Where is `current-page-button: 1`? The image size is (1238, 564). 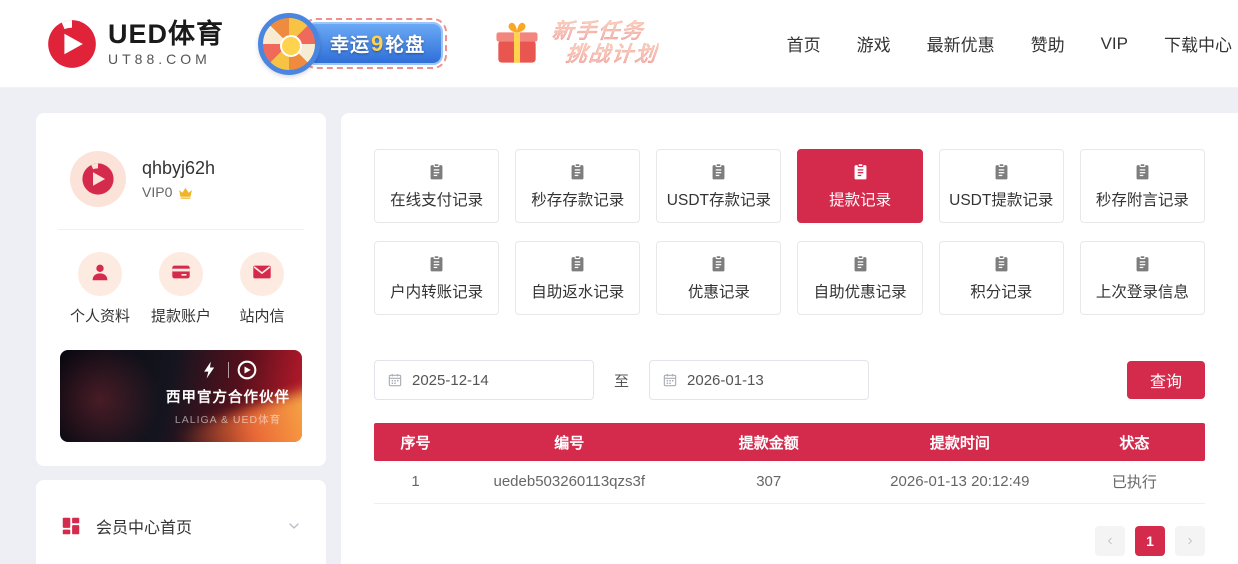 current-page-button: 1 is located at coordinates (1150, 540).